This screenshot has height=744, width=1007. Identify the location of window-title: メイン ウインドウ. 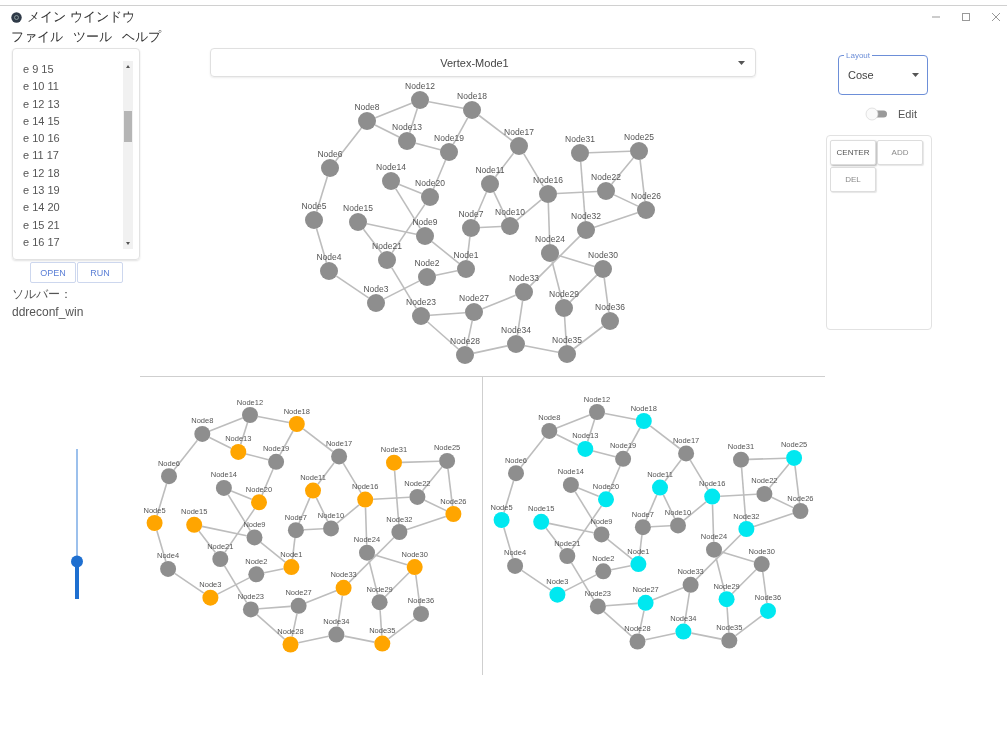
(81, 17).